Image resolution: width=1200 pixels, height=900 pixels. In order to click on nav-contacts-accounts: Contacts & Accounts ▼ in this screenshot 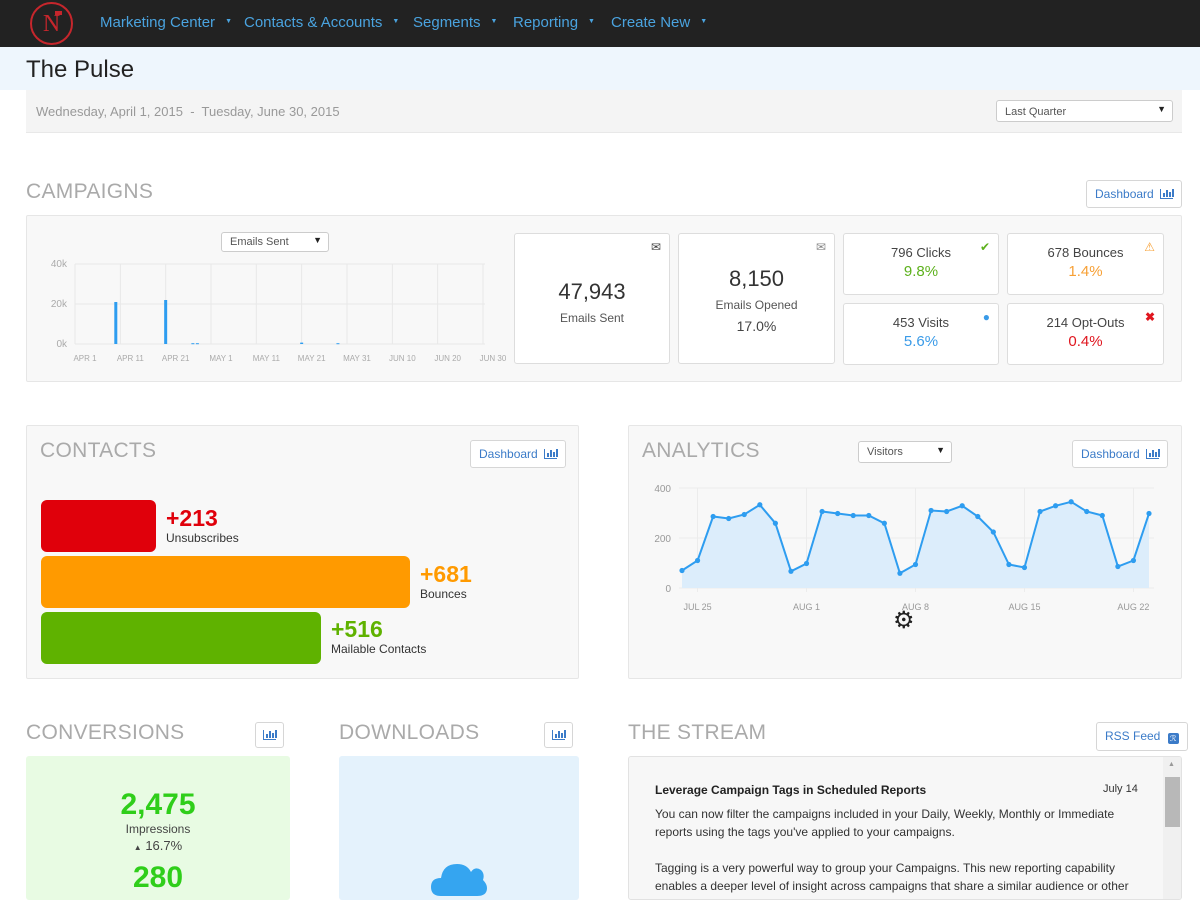, I will do `click(321, 22)`.